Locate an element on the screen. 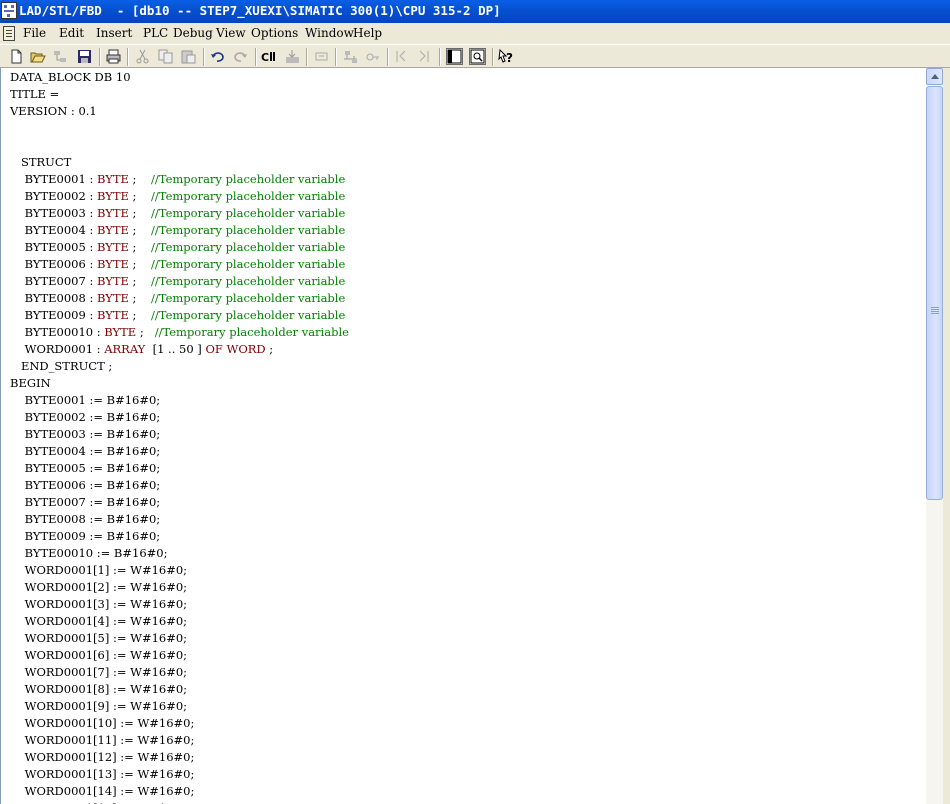 The image size is (950, 804). code-line: WORD0001[4] := W#16#0; is located at coordinates (98, 621).